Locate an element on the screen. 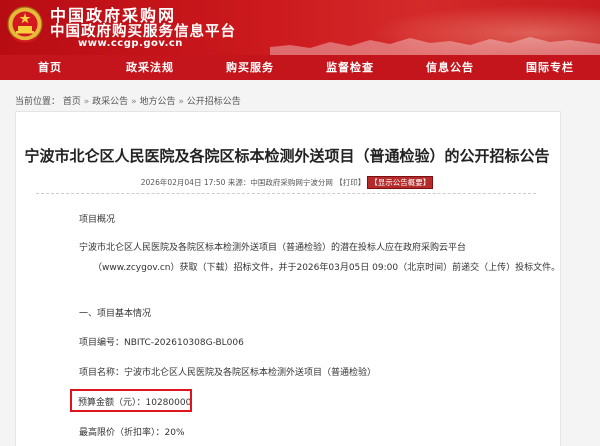 The height and width of the screenshot is (446, 600). meta-divider is located at coordinates (286, 193).